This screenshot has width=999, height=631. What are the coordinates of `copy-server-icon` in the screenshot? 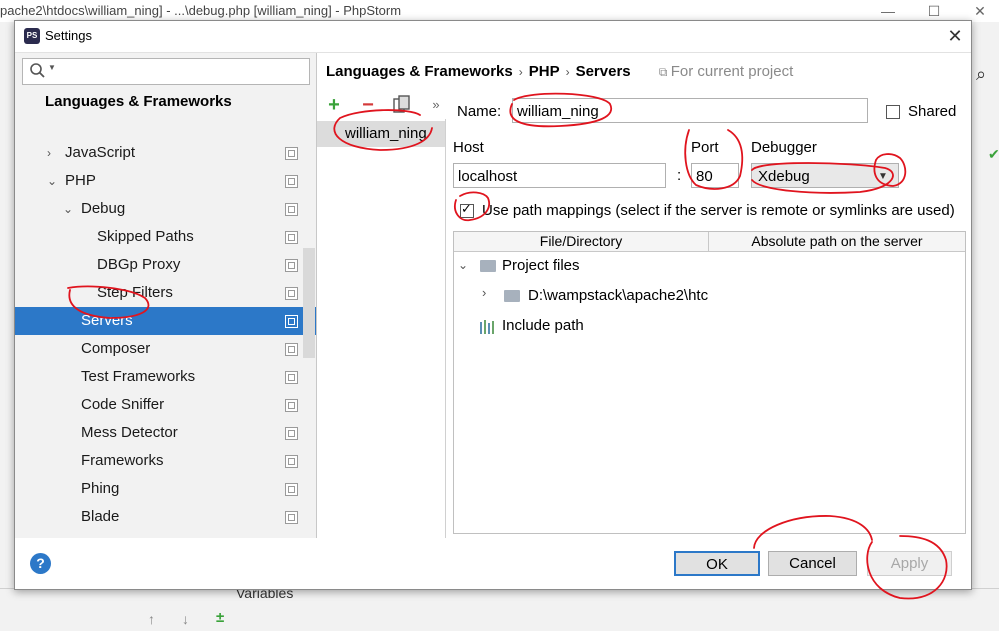 It's located at (402, 105).